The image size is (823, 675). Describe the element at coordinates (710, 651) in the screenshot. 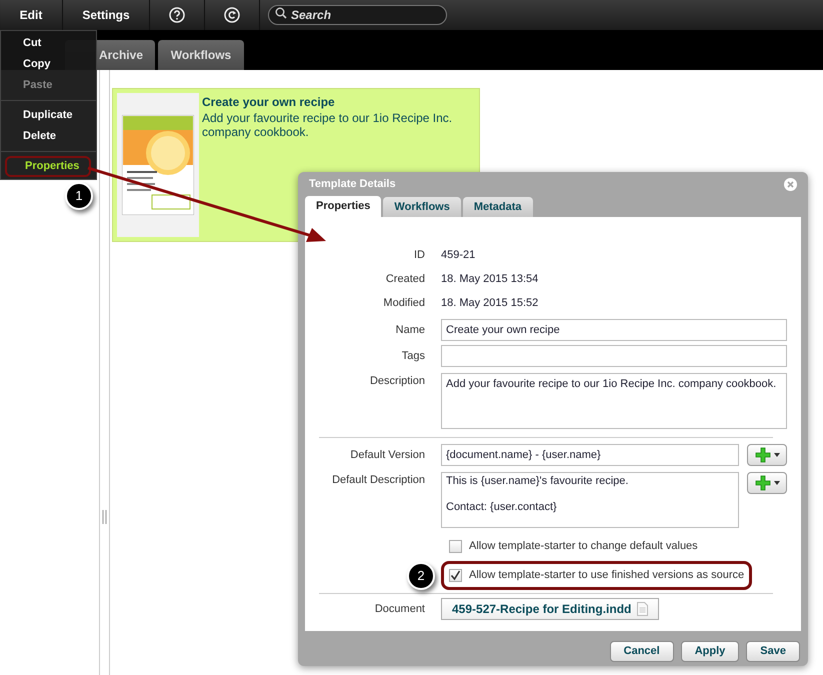

I see `dialog-button: Apply` at that location.